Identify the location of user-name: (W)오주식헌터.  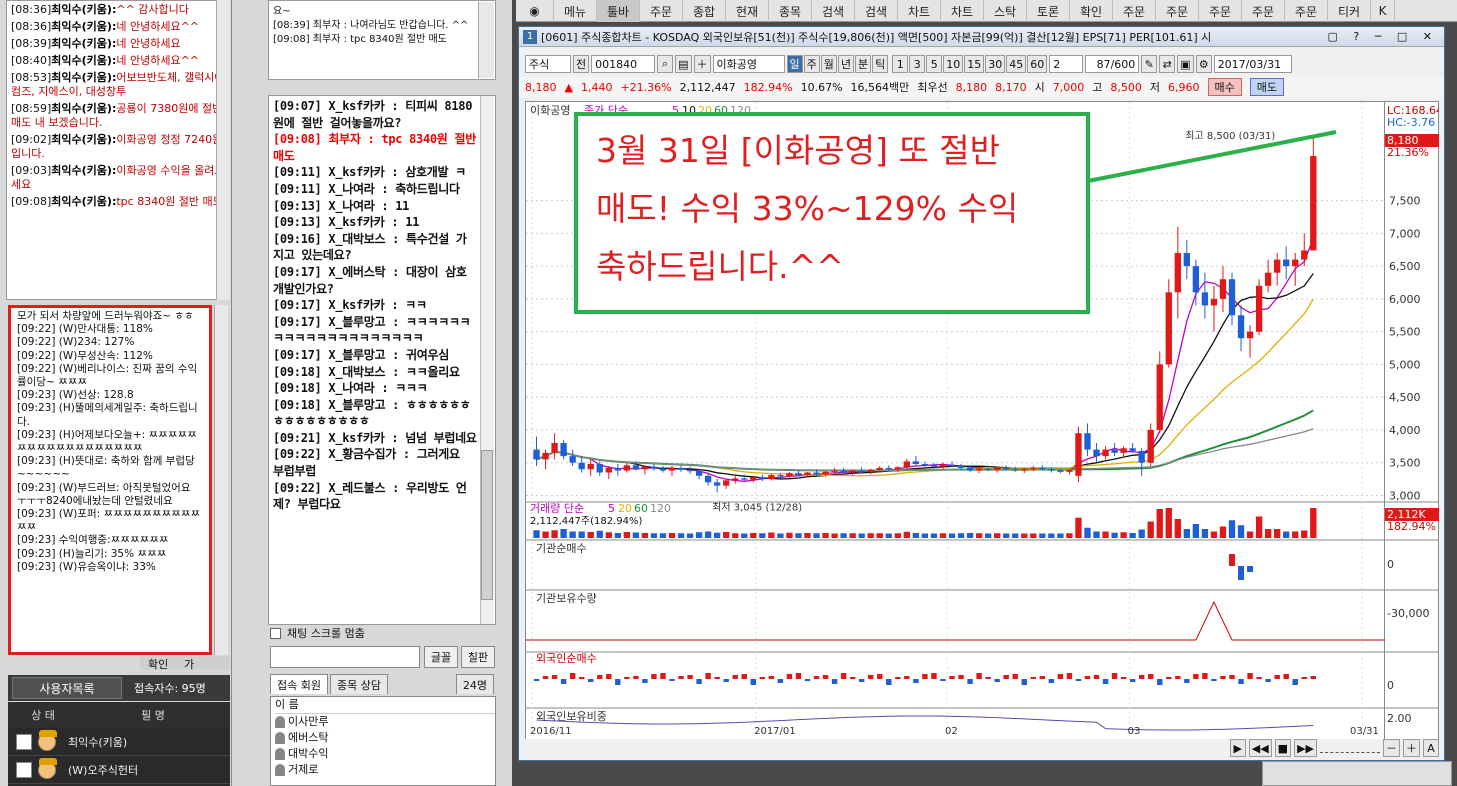
(103, 770).